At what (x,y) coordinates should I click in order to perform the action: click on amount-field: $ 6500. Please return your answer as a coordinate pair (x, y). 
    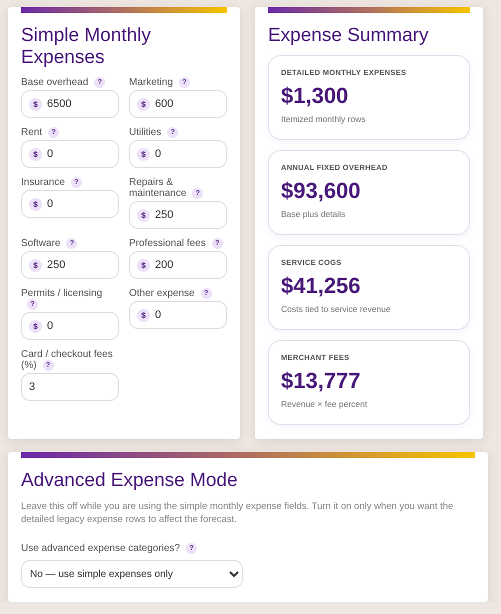
    Looking at the image, I should click on (70, 104).